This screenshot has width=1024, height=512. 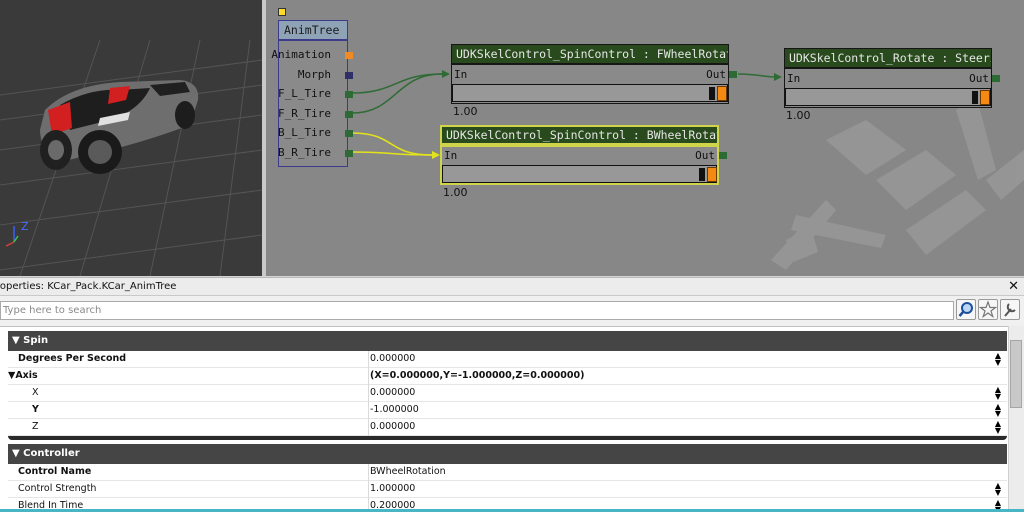 I want to click on close-icon: ✕, so click(x=1013, y=287).